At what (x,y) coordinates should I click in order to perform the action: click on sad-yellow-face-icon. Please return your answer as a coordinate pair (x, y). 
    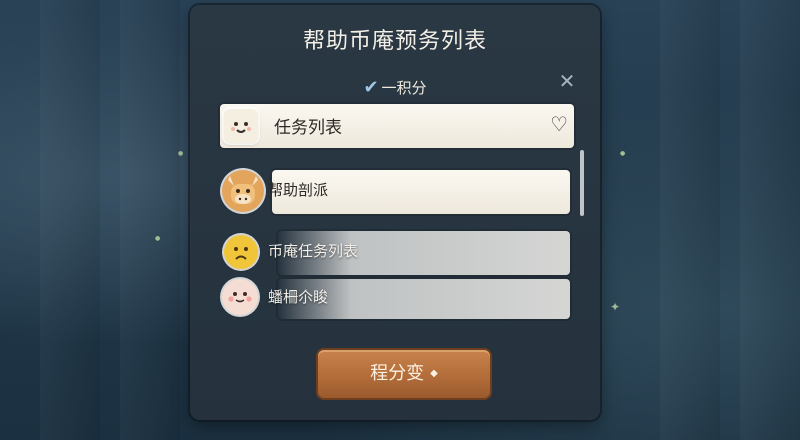
    Looking at the image, I should click on (241, 252).